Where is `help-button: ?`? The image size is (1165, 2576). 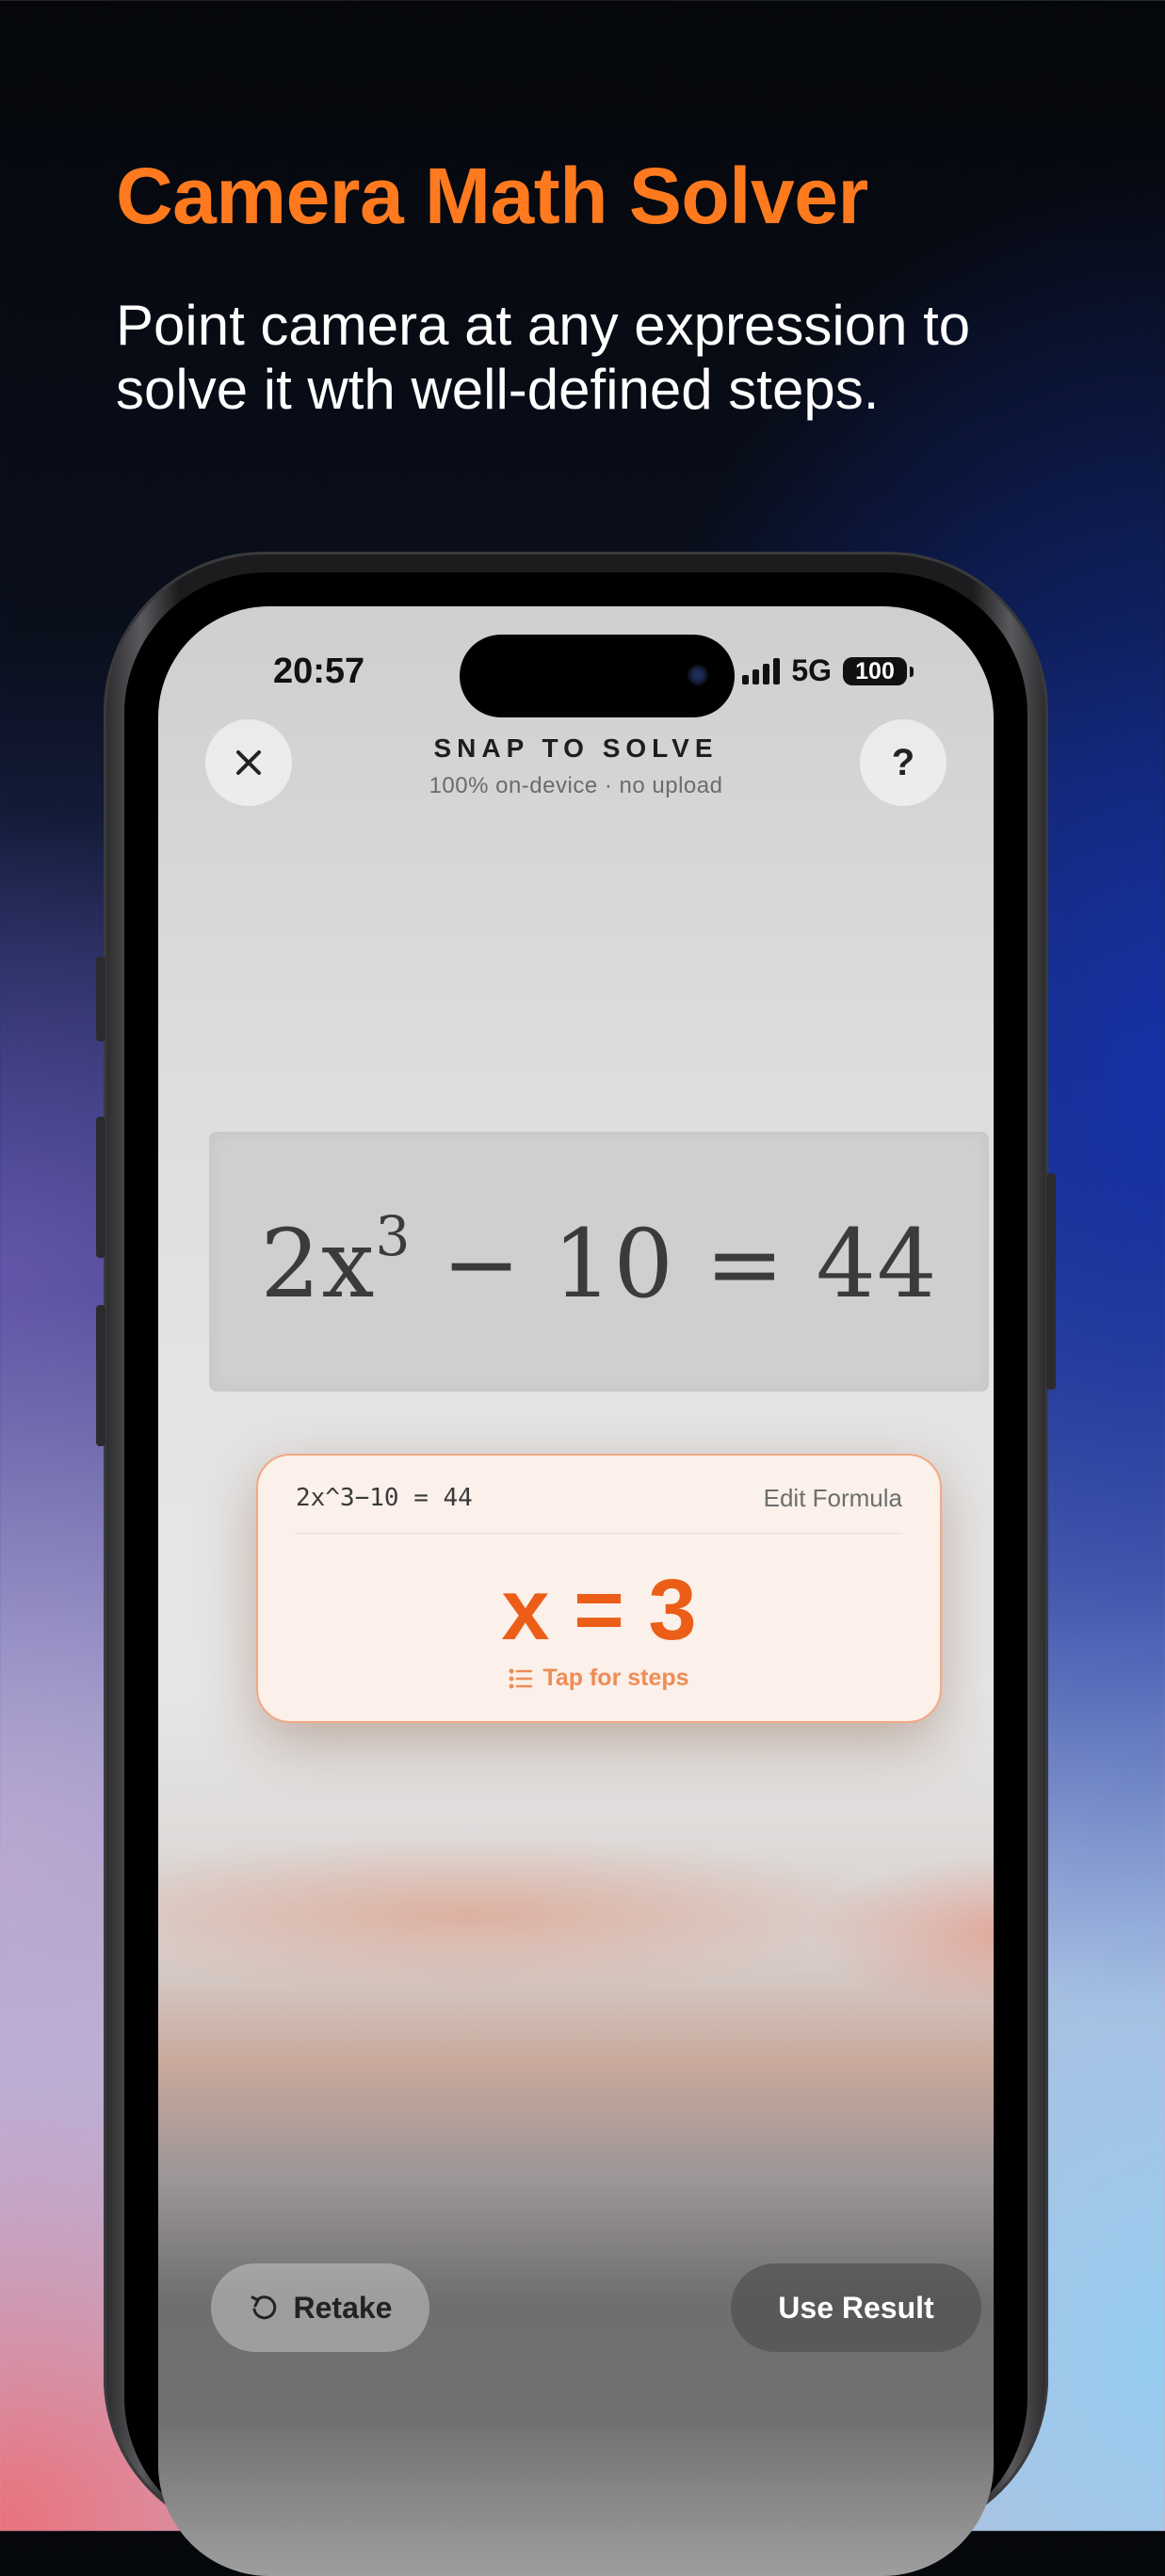 help-button: ? is located at coordinates (903, 762).